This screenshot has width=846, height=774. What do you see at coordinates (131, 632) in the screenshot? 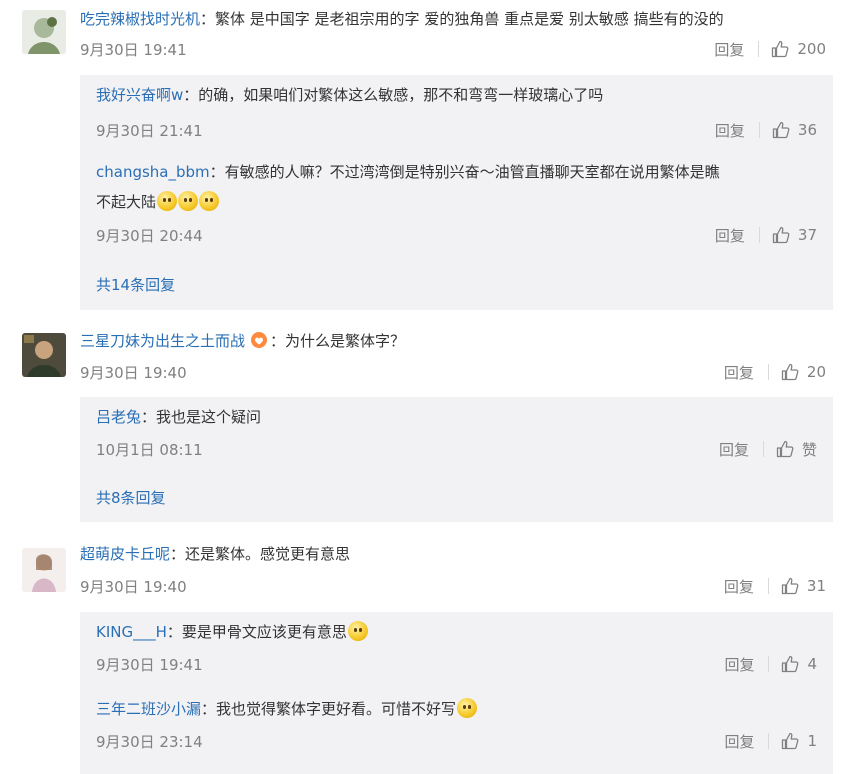
I see `reply-username: KING___H` at bounding box center [131, 632].